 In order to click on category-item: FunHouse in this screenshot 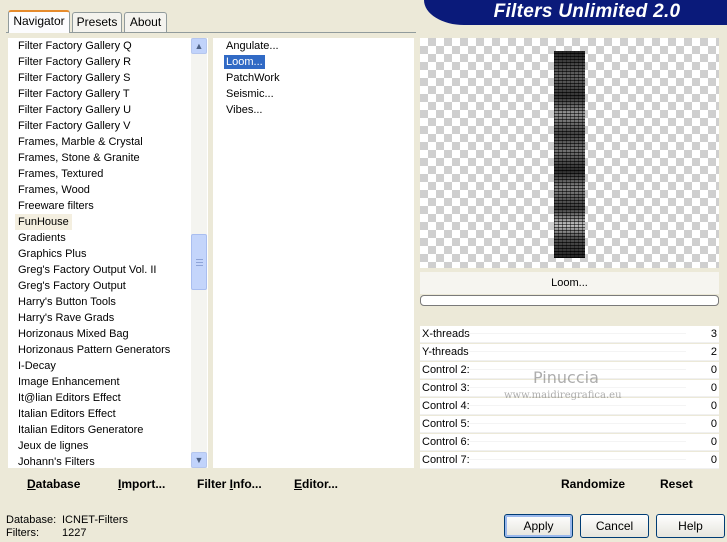, I will do `click(43, 222)`.